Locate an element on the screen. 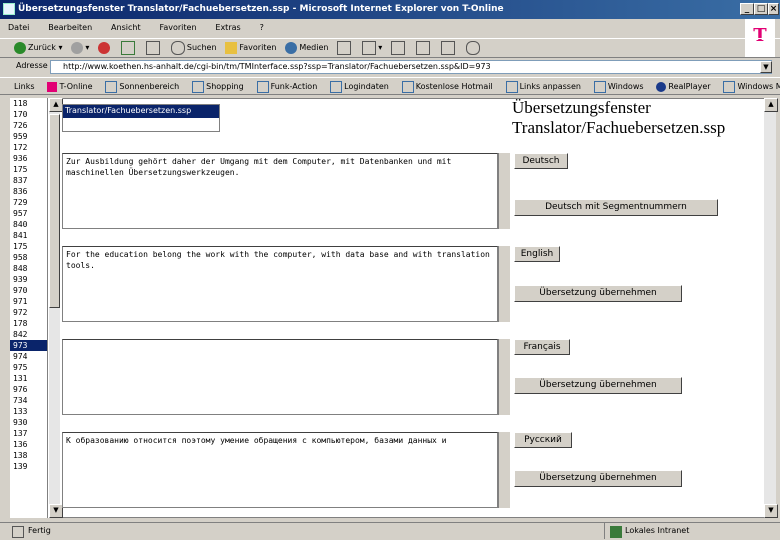 The height and width of the screenshot is (540, 780). russian-button: Русский is located at coordinates (543, 440).